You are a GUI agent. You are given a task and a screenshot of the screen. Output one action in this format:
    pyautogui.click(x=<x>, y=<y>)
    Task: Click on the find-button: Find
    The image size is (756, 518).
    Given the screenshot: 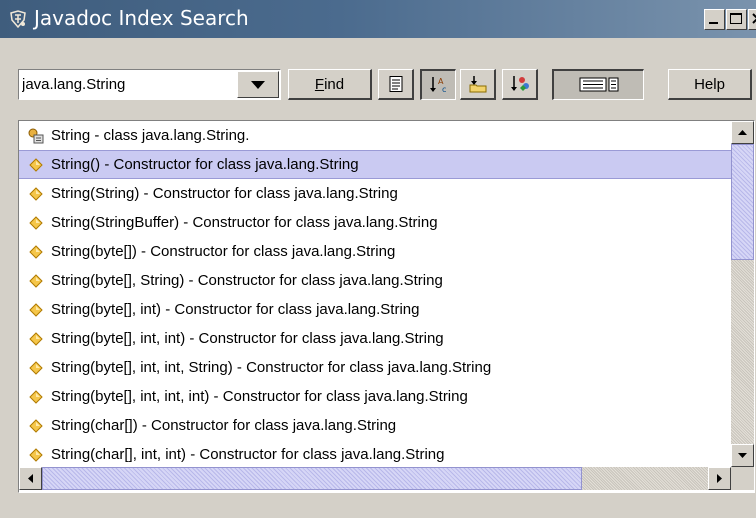 What is the action you would take?
    pyautogui.click(x=330, y=84)
    